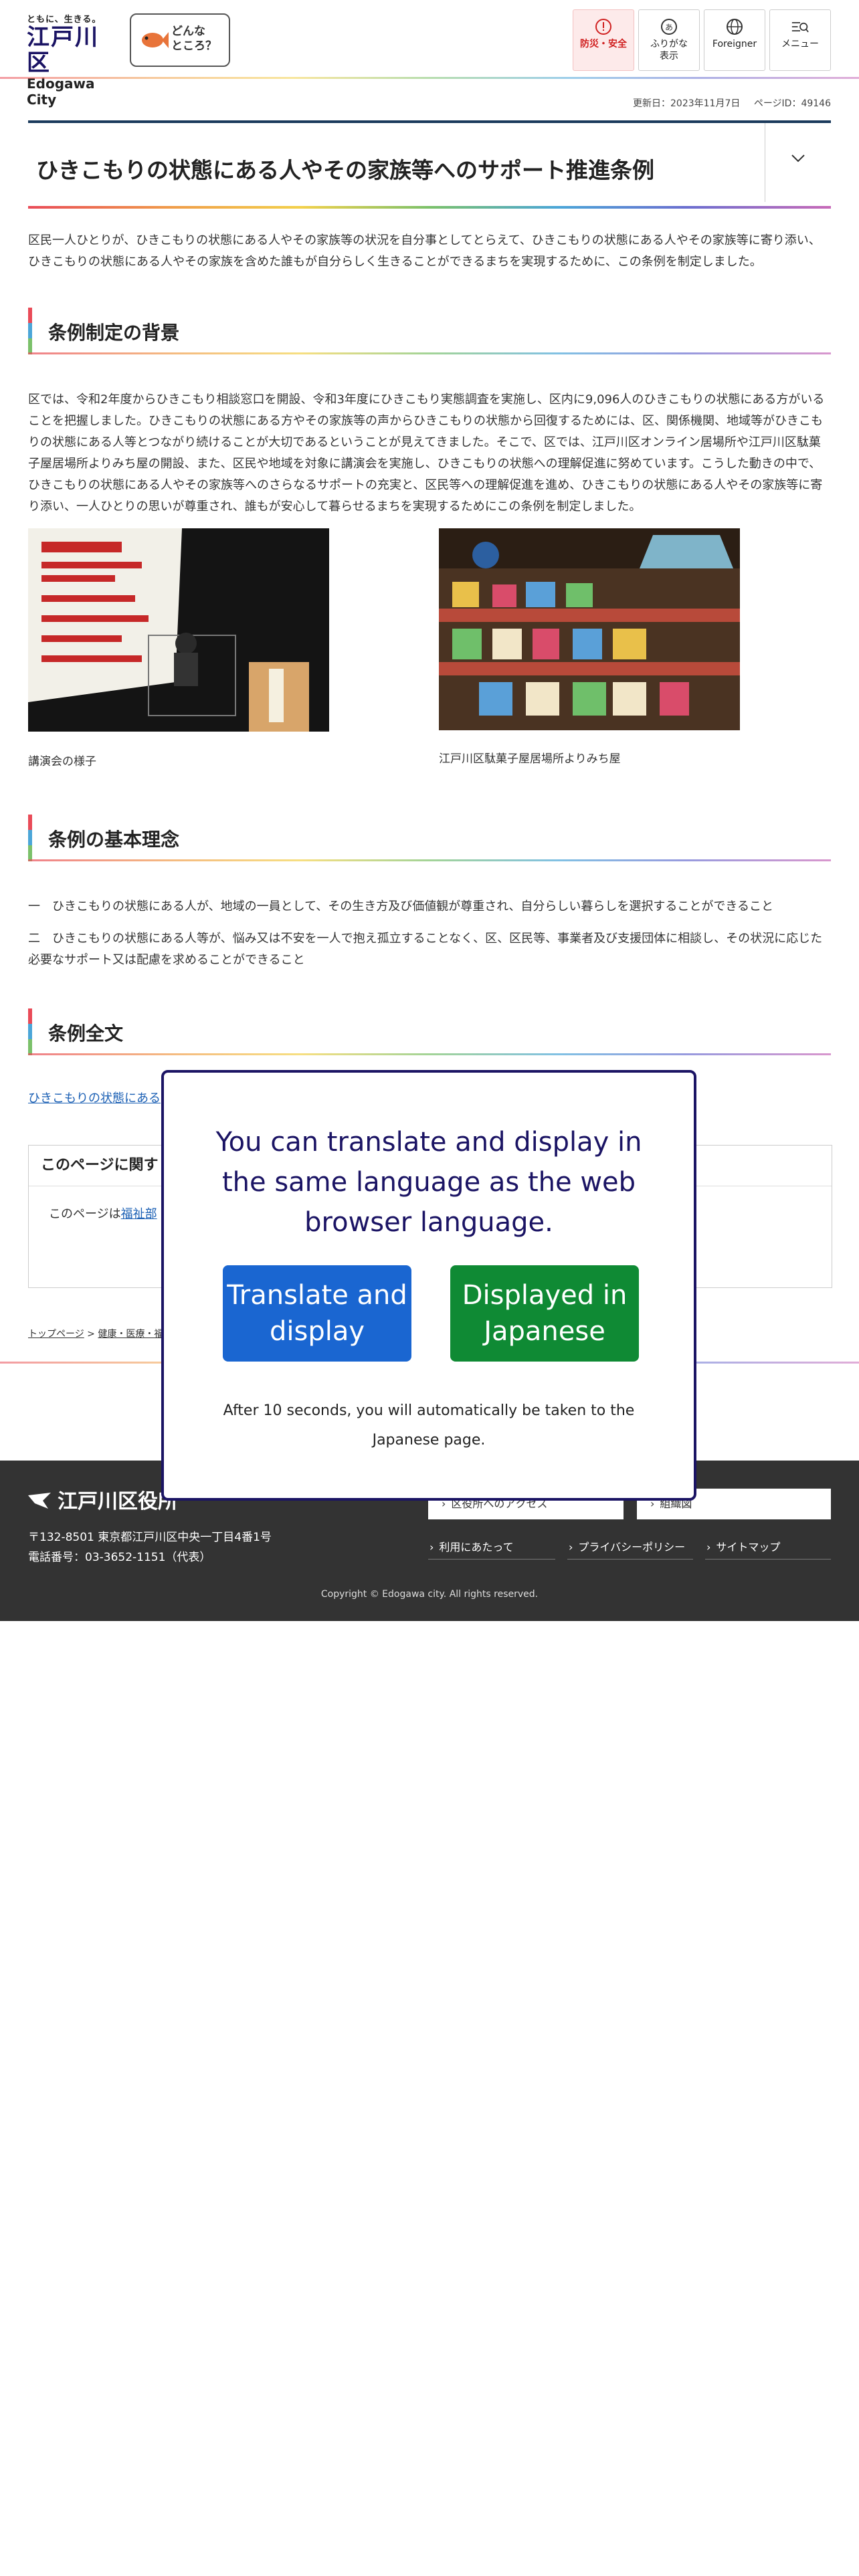  Describe the element at coordinates (150, 1538) in the screenshot. I see `footer-address-line: 〒132-8501 東京都江戸川区中央一丁目4番1号` at that location.